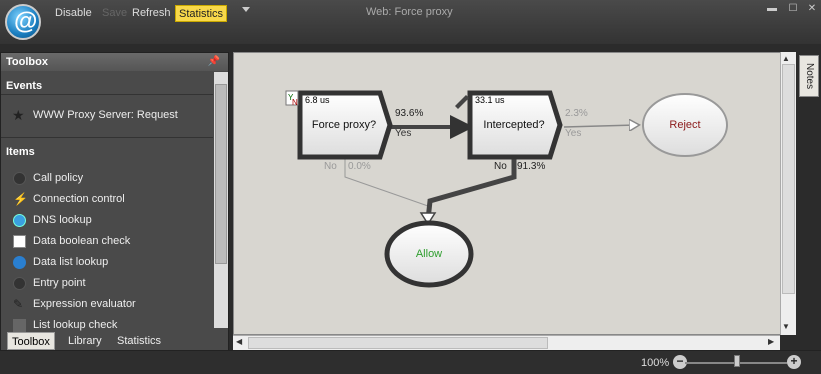 This screenshot has height=374, width=821. I want to click on pin-icon: 📌, so click(214, 62).